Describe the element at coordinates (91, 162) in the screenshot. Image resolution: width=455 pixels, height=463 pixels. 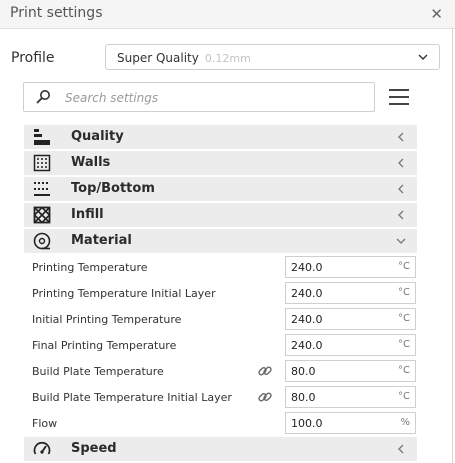
I see `category-label: Walls` at that location.